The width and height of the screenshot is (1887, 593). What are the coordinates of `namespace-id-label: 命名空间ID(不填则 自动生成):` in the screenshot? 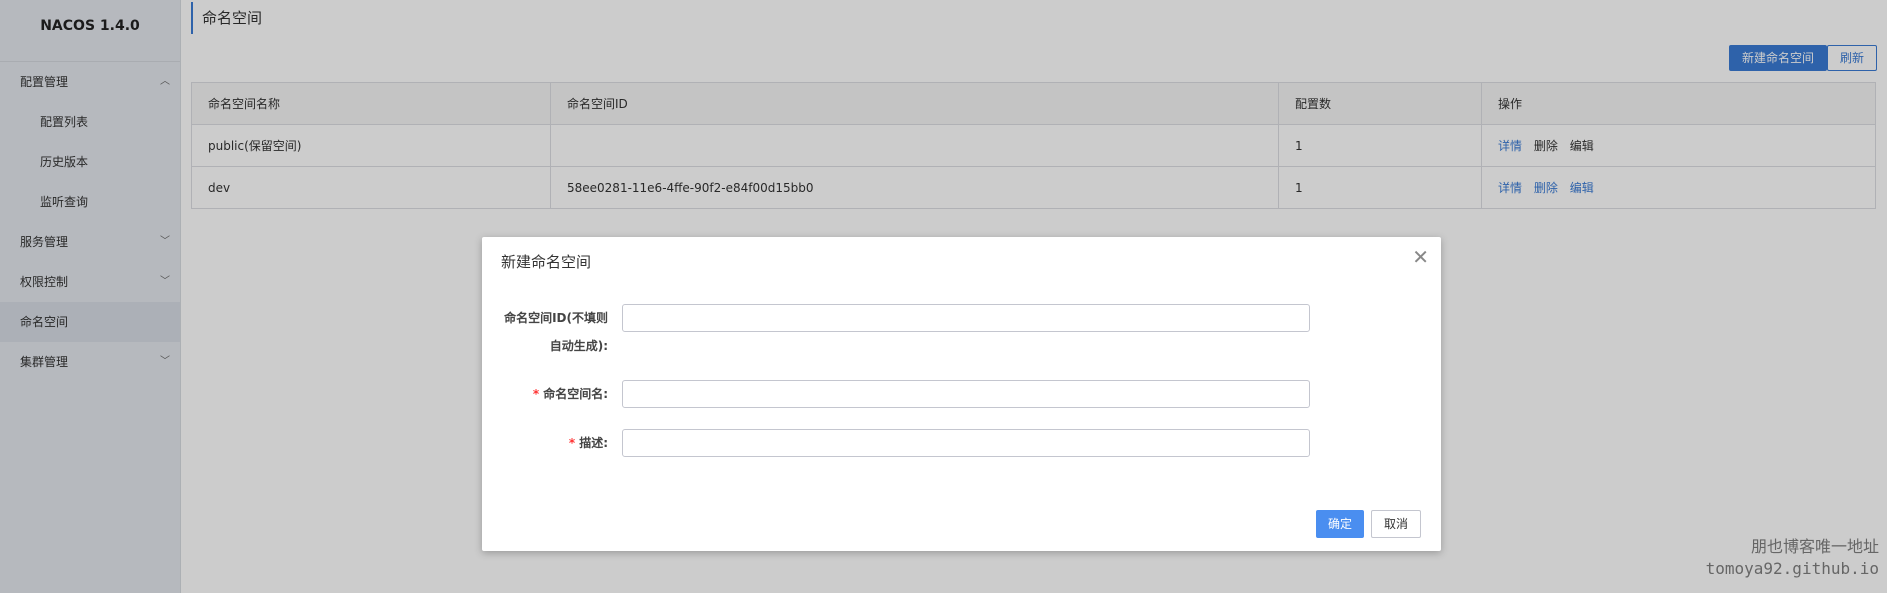 It's located at (545, 332).